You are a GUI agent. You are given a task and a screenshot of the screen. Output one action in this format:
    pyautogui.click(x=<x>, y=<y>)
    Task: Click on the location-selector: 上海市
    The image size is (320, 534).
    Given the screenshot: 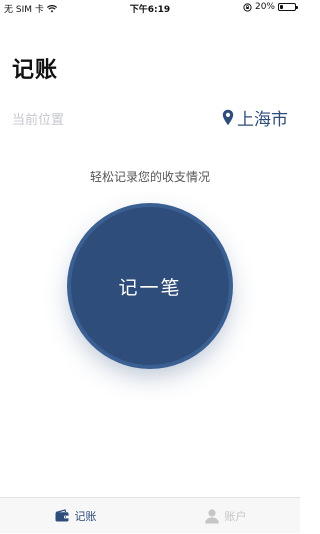 What is the action you would take?
    pyautogui.click(x=255, y=117)
    